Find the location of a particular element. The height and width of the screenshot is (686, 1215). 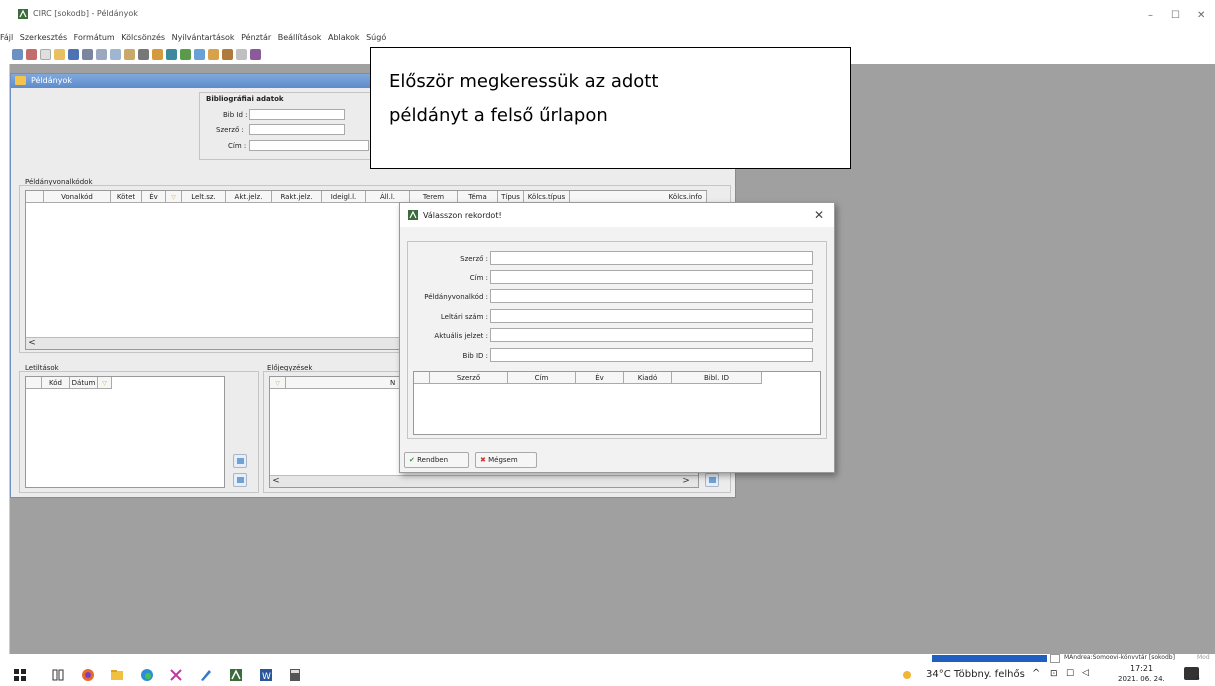

horizontal-scrollbar: < > is located at coordinates (484, 481).